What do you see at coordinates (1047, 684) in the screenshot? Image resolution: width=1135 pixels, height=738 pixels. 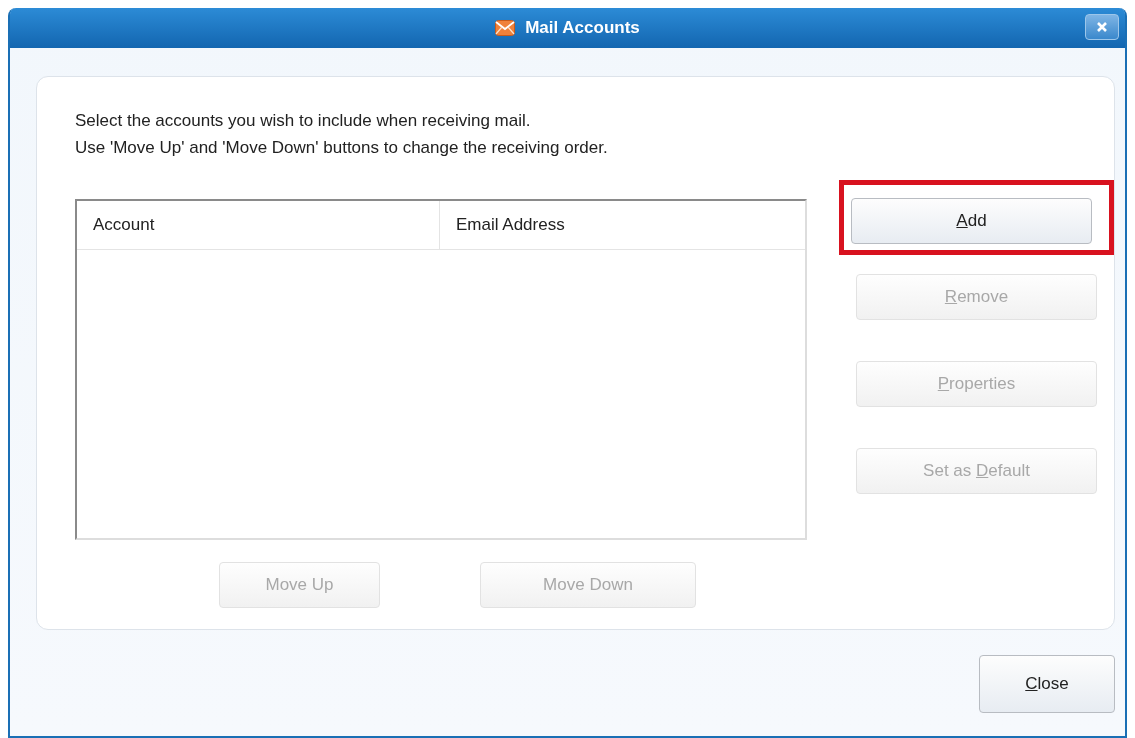 I see `close-button: Close` at bounding box center [1047, 684].